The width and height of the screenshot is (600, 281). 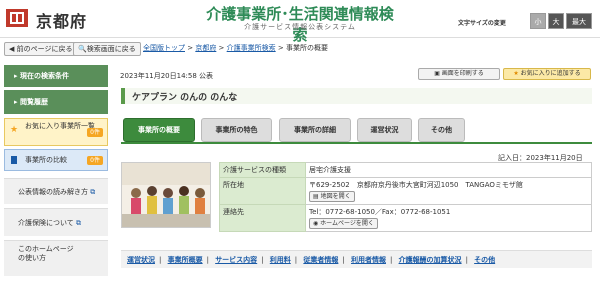 I want to click on link-staff: 従業者情報, so click(x=320, y=260).